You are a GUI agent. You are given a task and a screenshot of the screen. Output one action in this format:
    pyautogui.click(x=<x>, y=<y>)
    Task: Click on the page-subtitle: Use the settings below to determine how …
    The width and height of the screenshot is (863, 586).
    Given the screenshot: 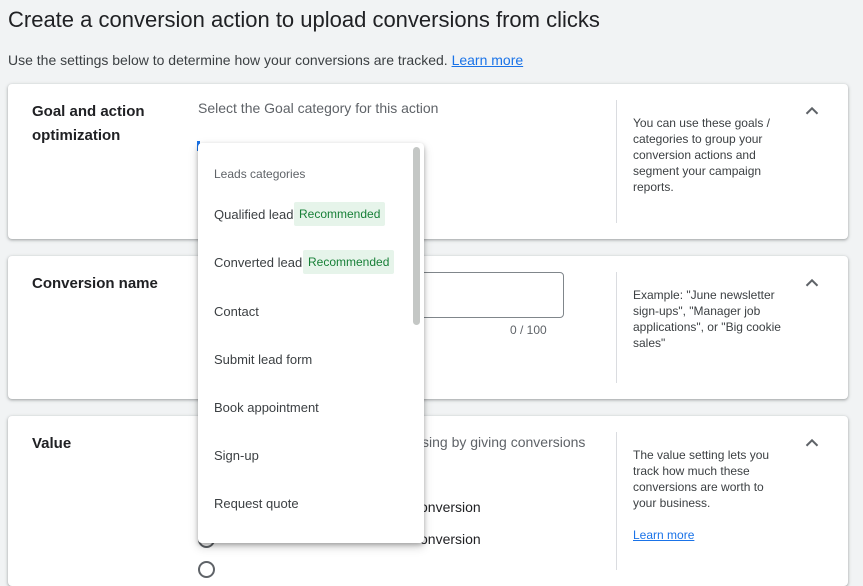 What is the action you would take?
    pyautogui.click(x=265, y=60)
    